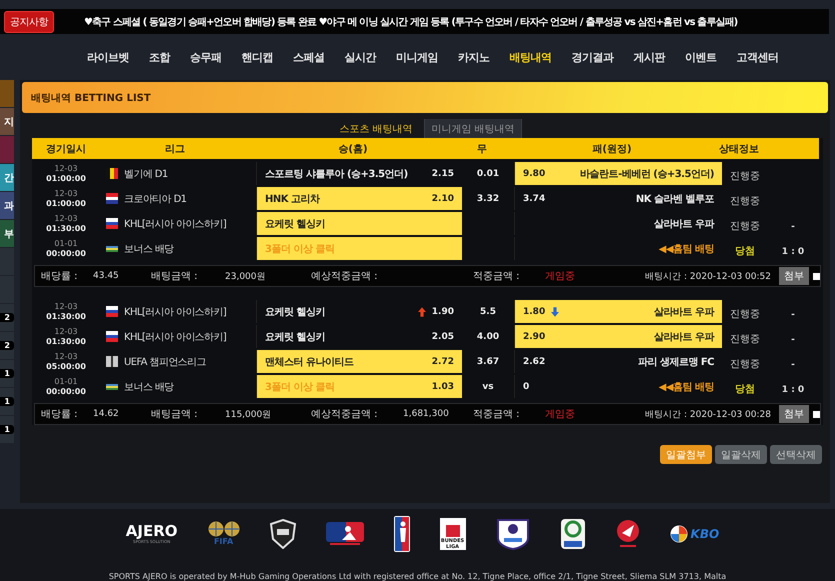 Image resolution: width=835 pixels, height=581 pixels. I want to click on nav-link: 배팅내역, so click(530, 57).